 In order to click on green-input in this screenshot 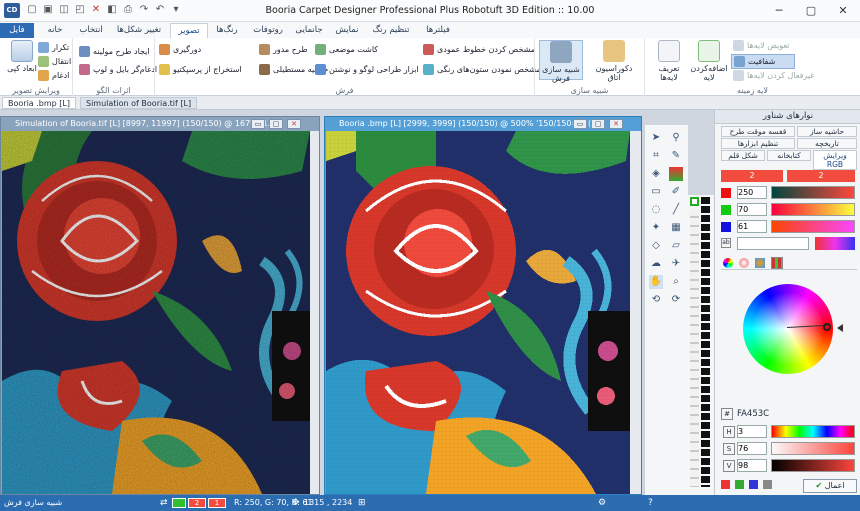, I will do `click(752, 209)`.